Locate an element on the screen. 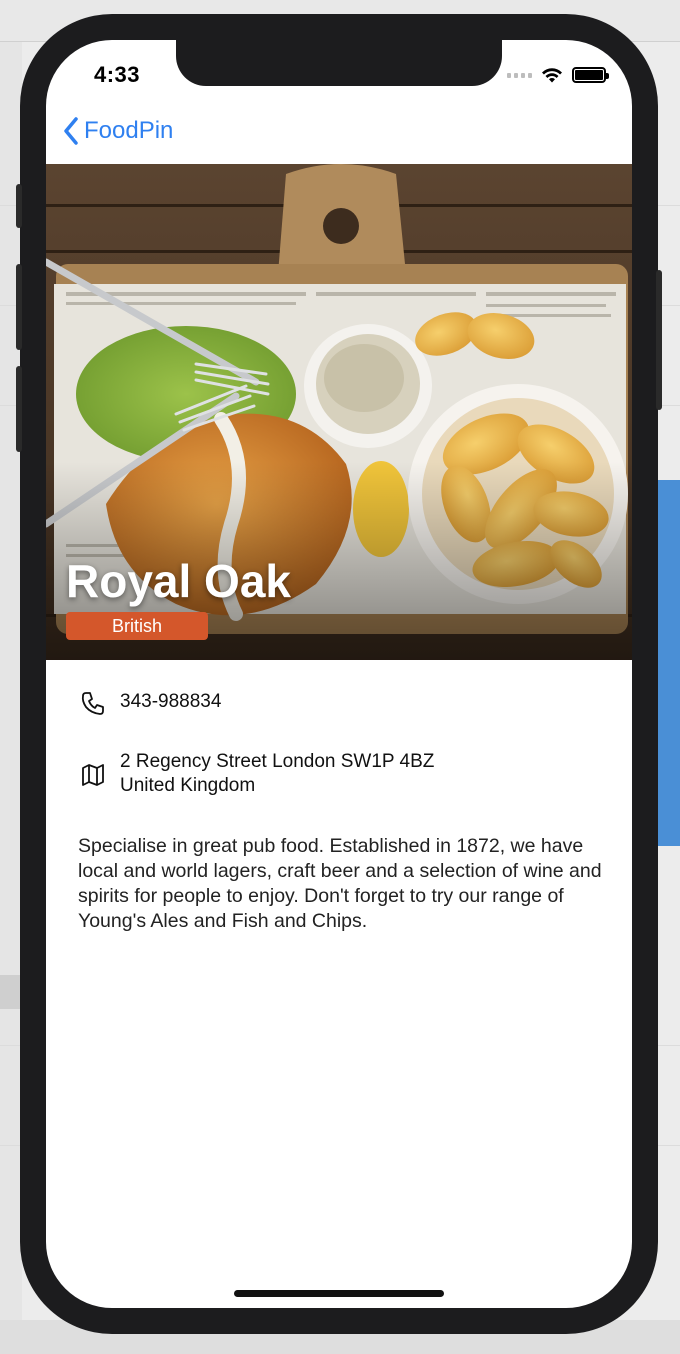 This screenshot has height=1354, width=680. volume-down-button is located at coordinates (19, 409).